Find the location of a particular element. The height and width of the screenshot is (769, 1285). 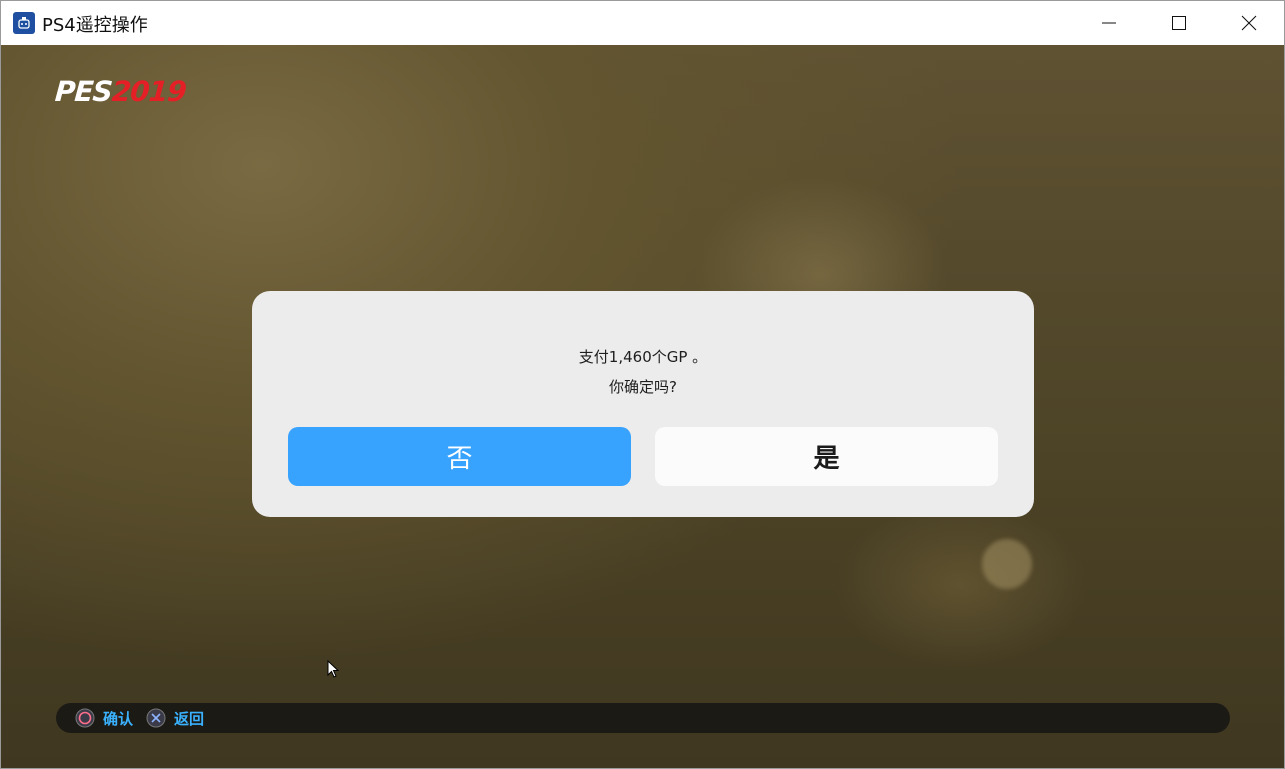

hint-back: 返回 is located at coordinates (175, 718).